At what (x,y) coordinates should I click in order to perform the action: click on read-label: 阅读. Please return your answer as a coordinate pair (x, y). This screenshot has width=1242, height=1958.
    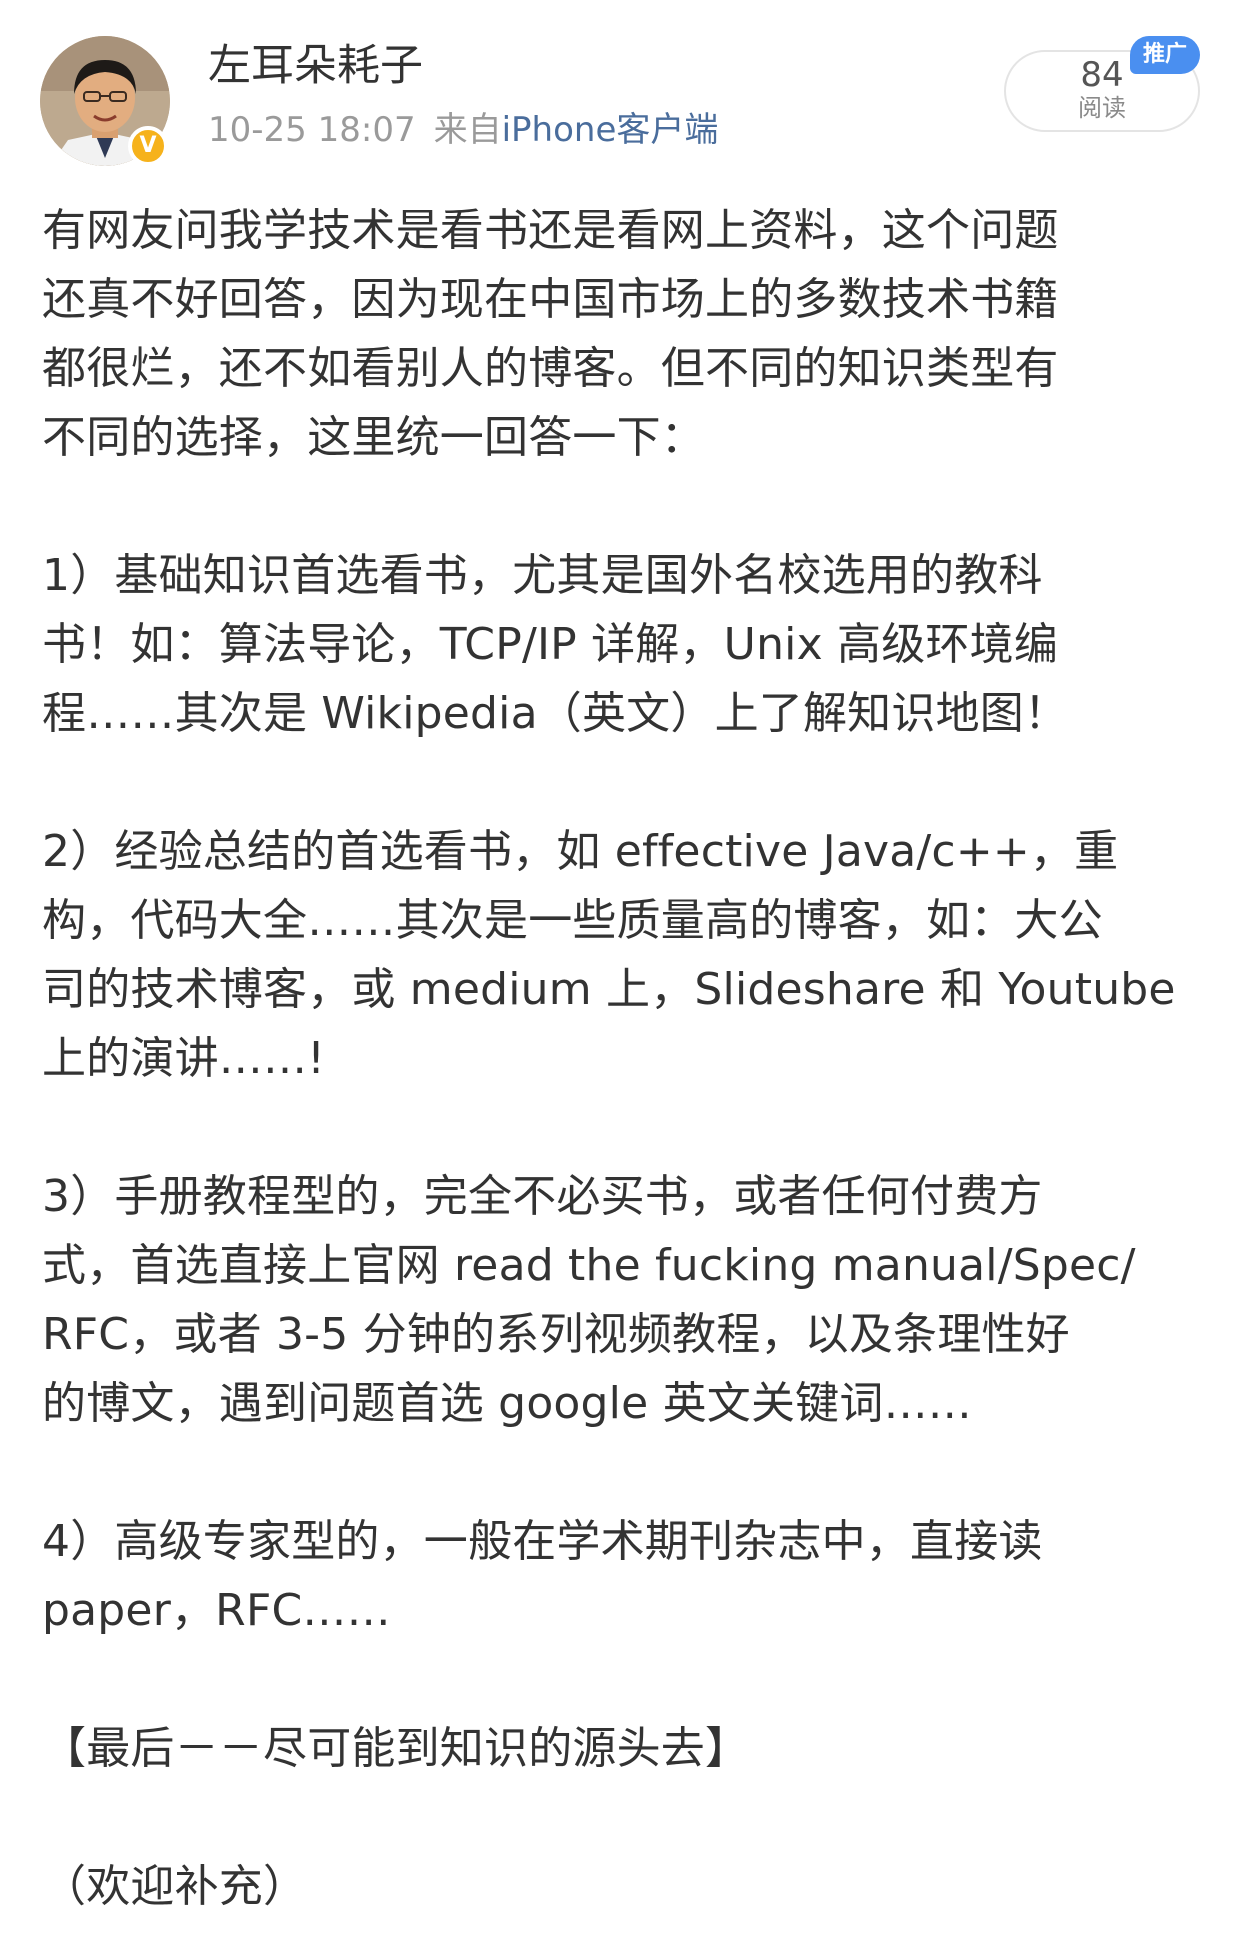
    Looking at the image, I should click on (1102, 108).